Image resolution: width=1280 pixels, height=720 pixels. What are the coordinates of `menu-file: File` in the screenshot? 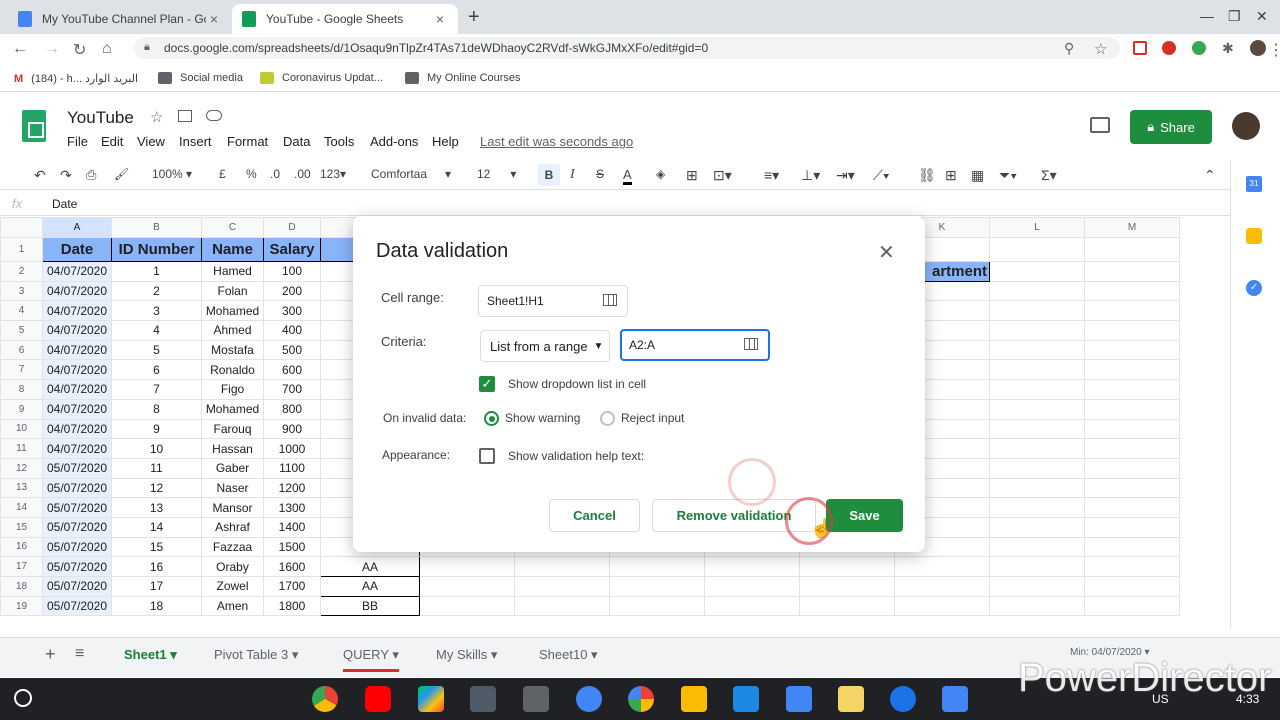 It's located at (77, 141).